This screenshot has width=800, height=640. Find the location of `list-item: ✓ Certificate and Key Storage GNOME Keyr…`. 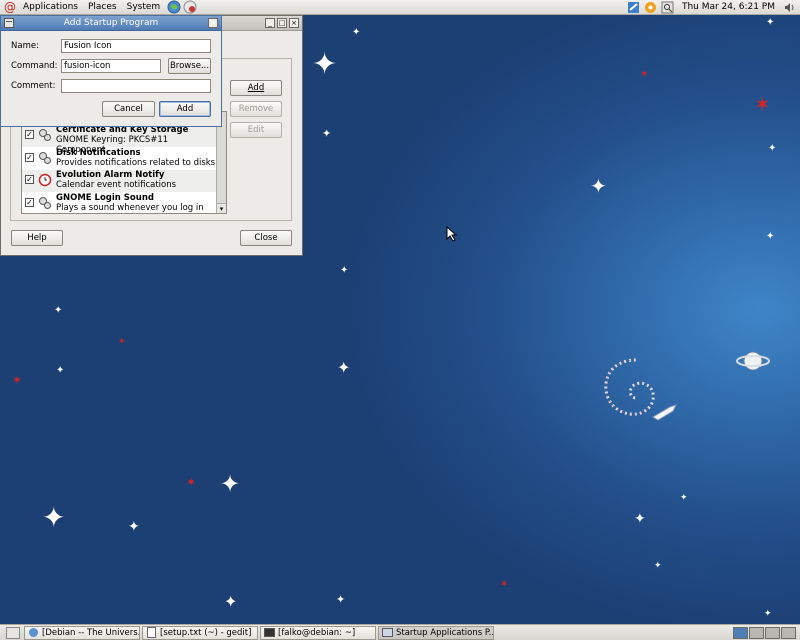

list-item: ✓ Certificate and Key Storage GNOME Keyr… is located at coordinates (120, 140).